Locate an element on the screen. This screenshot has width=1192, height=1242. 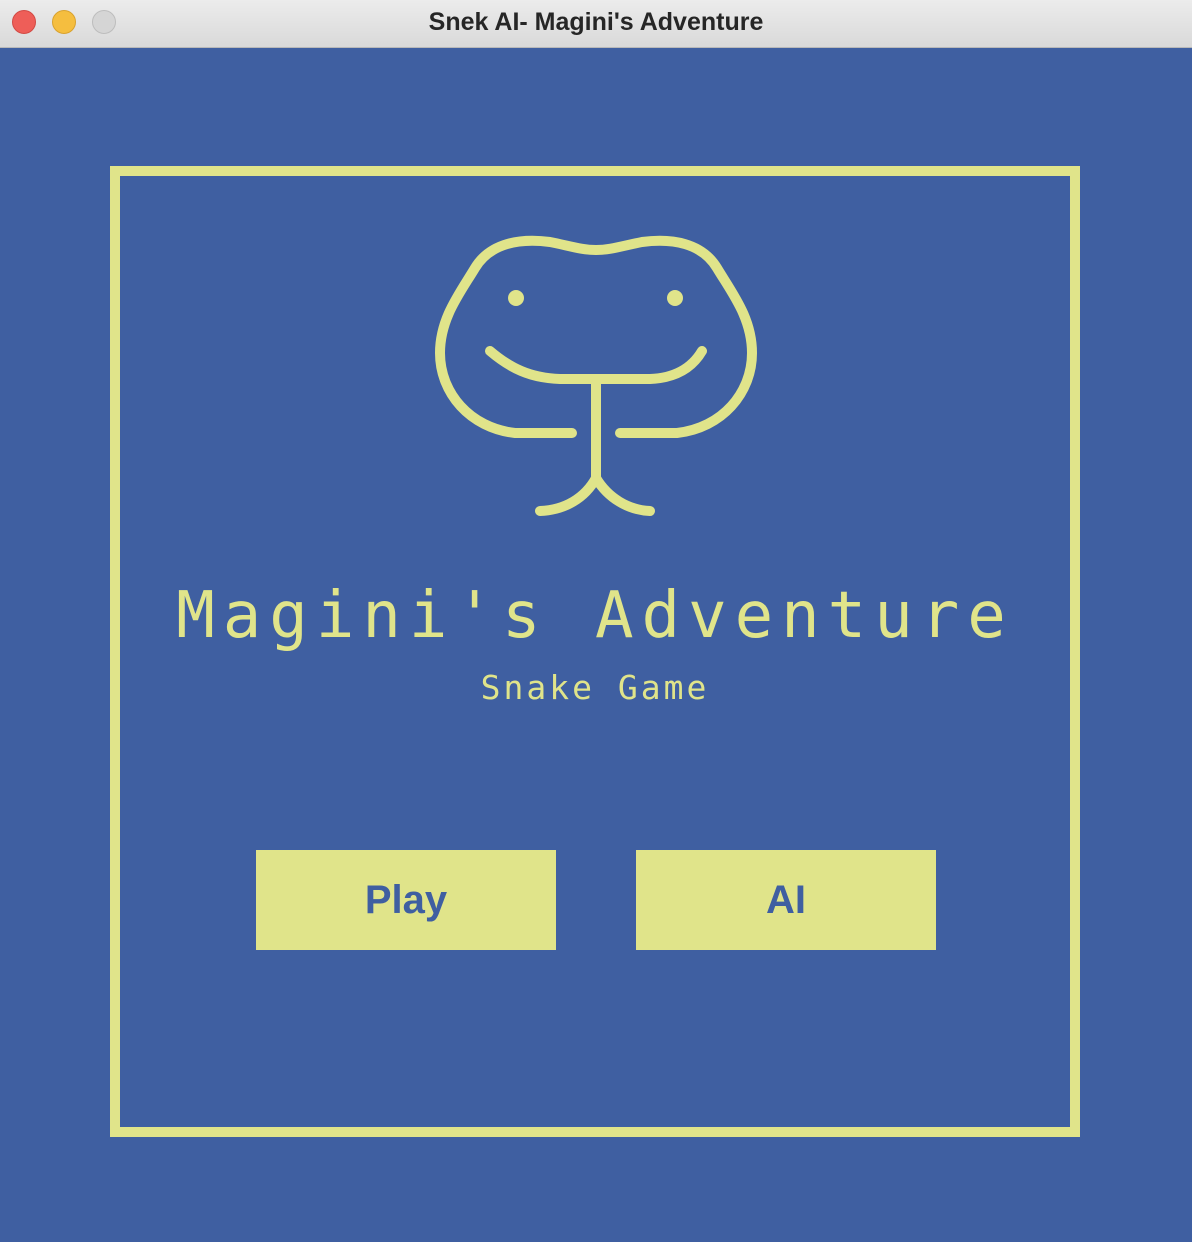
ai-button: AI is located at coordinates (786, 900).